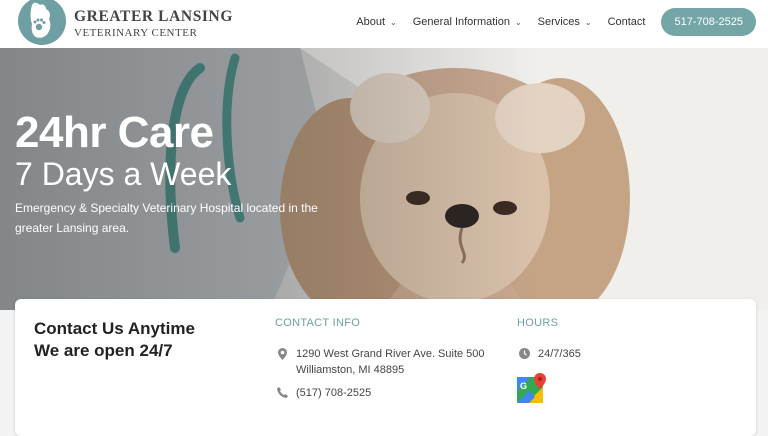 The height and width of the screenshot is (436, 768). What do you see at coordinates (154, 17) in the screenshot?
I see `logo-title: GREATER LANSING` at bounding box center [154, 17].